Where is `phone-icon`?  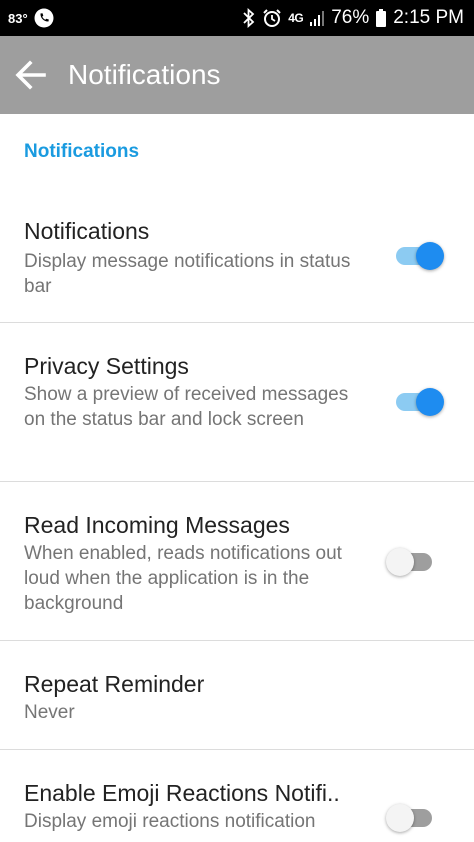 phone-icon is located at coordinates (44, 18).